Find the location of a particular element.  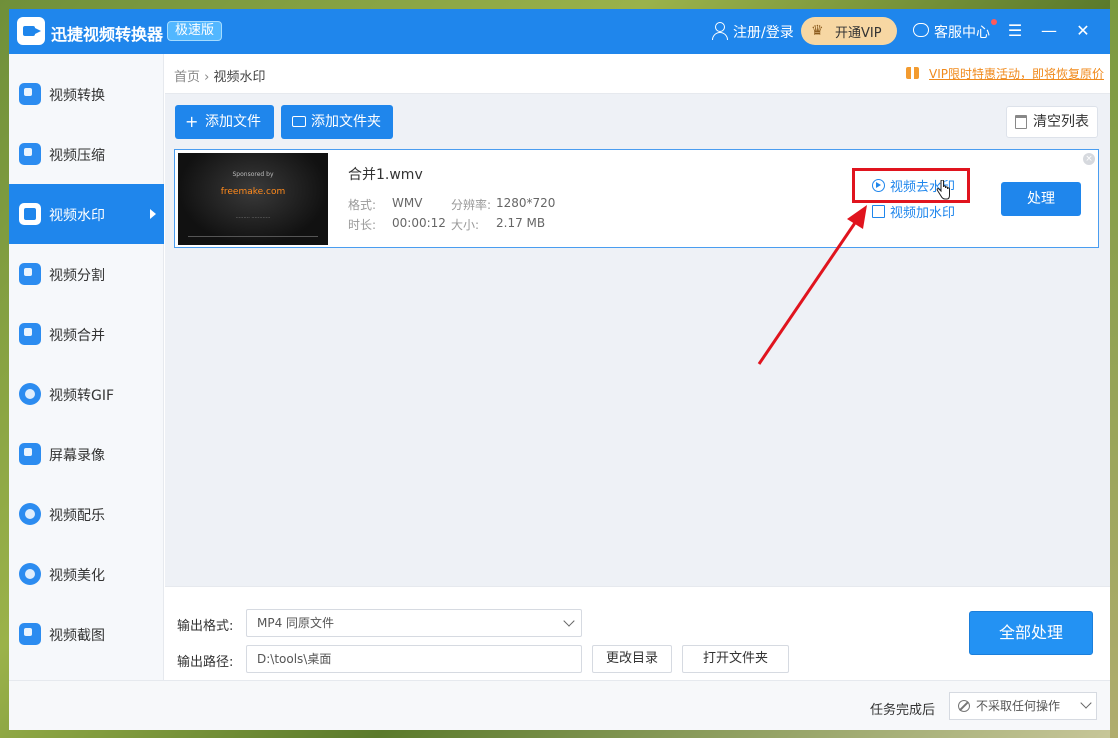

after-task-value: 不采取任何操作 is located at coordinates (1018, 706).